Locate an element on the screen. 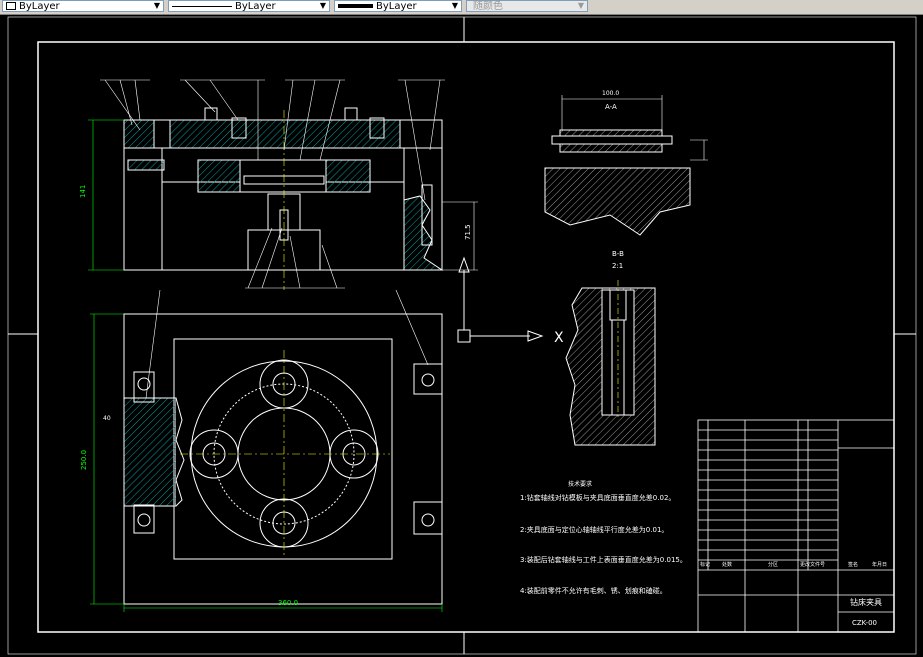 This screenshot has width=923, height=657. tech-note-2: 2:夹具底面与定位心轴轴线平行度允差为0.01。 is located at coordinates (594, 529).